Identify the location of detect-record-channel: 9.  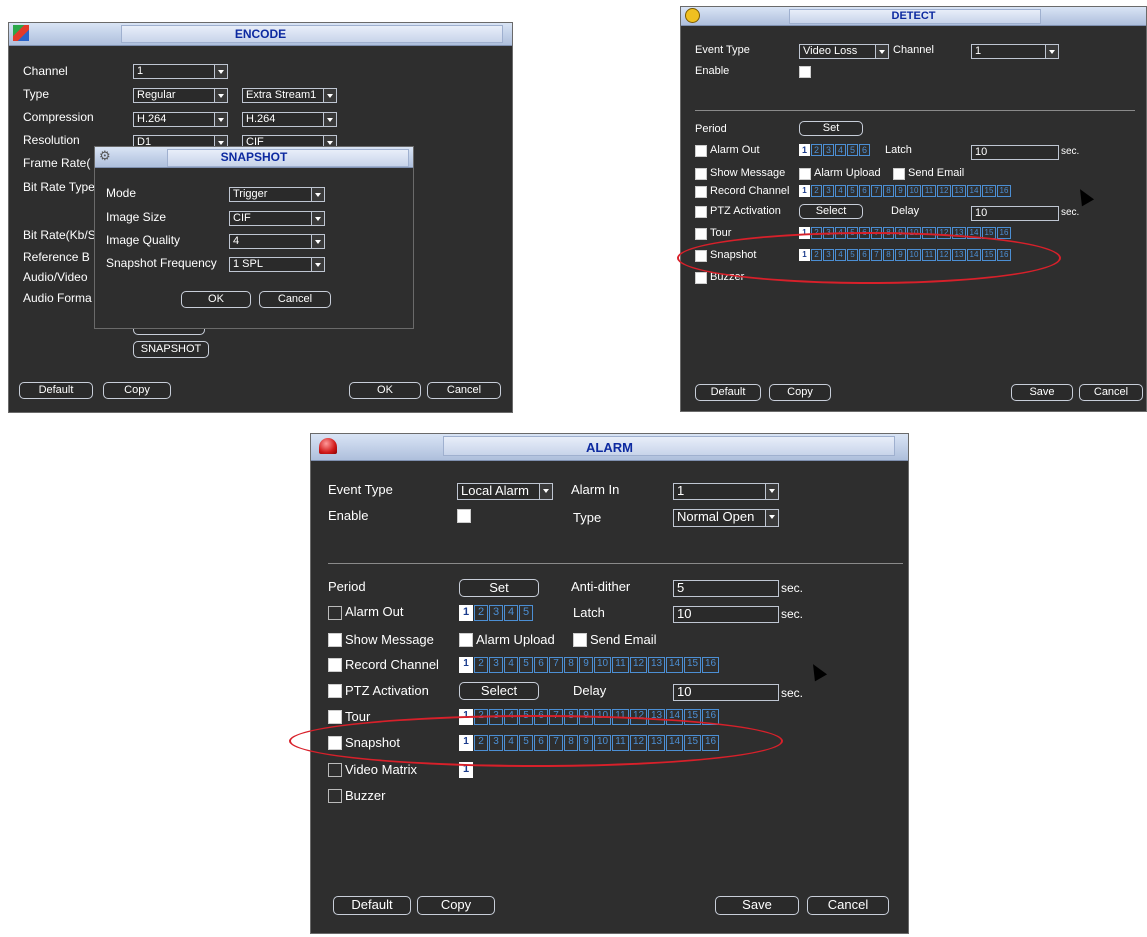
(900, 191).